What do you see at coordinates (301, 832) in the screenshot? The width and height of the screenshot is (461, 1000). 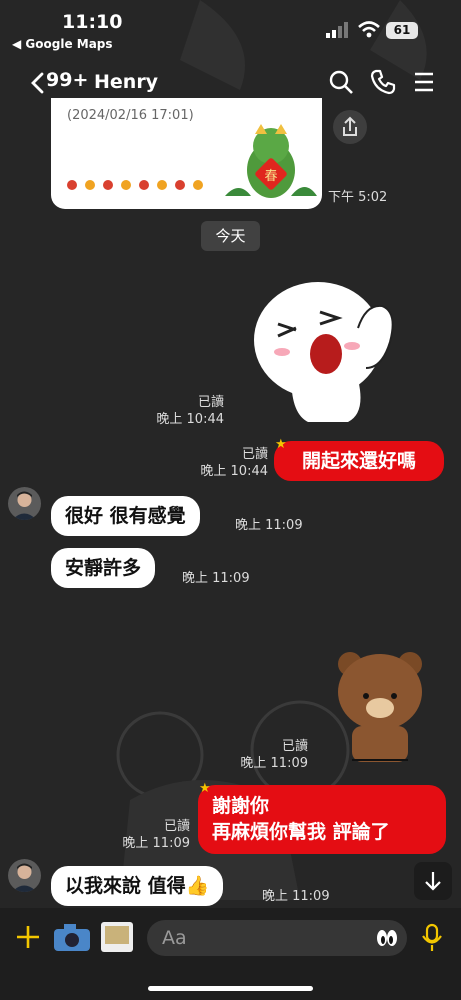 I see `message-text-line: 再麻煩你幫我 評論了` at bounding box center [301, 832].